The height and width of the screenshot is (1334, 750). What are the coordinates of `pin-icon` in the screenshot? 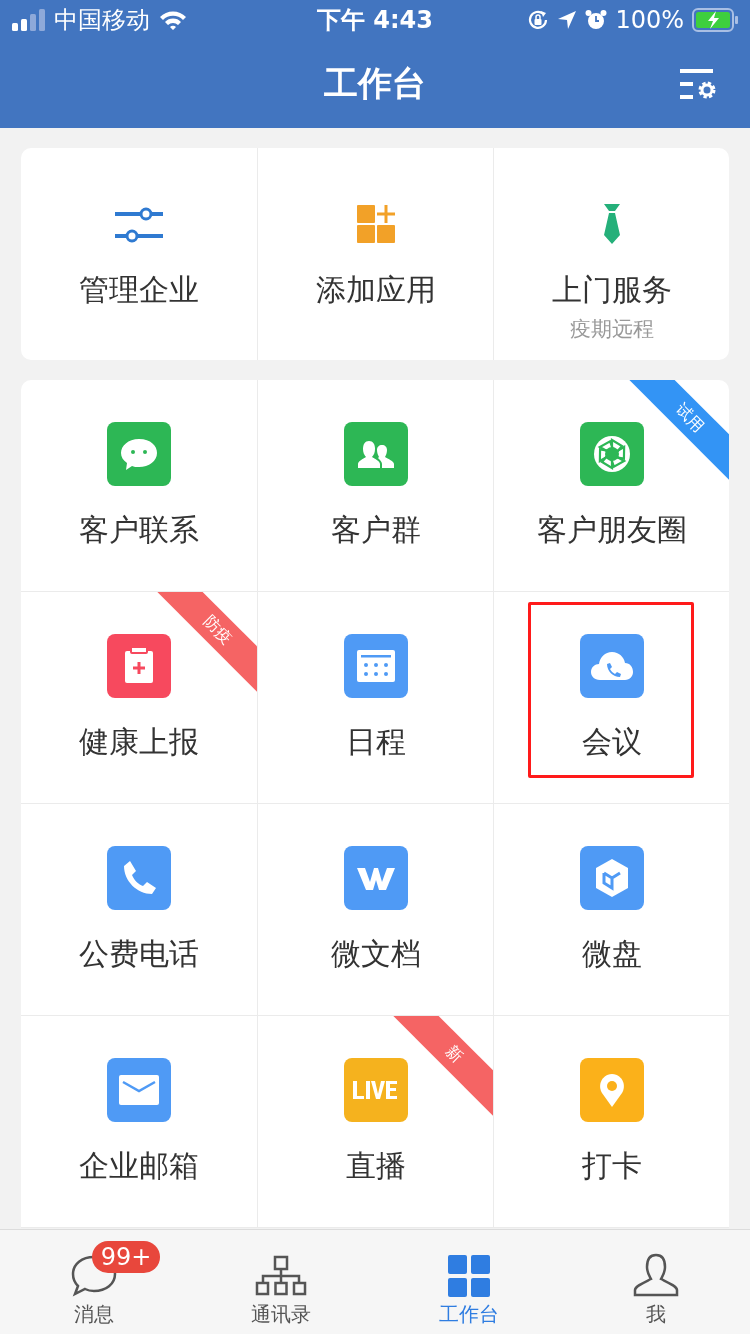 It's located at (611, 1090).